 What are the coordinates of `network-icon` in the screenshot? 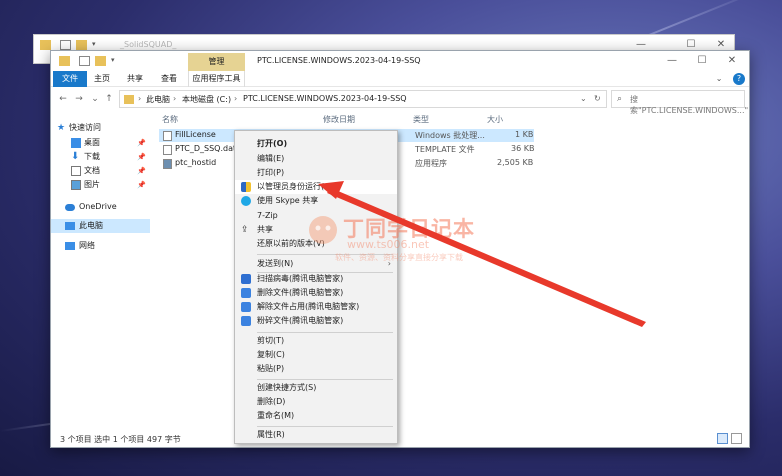 It's located at (70, 246).